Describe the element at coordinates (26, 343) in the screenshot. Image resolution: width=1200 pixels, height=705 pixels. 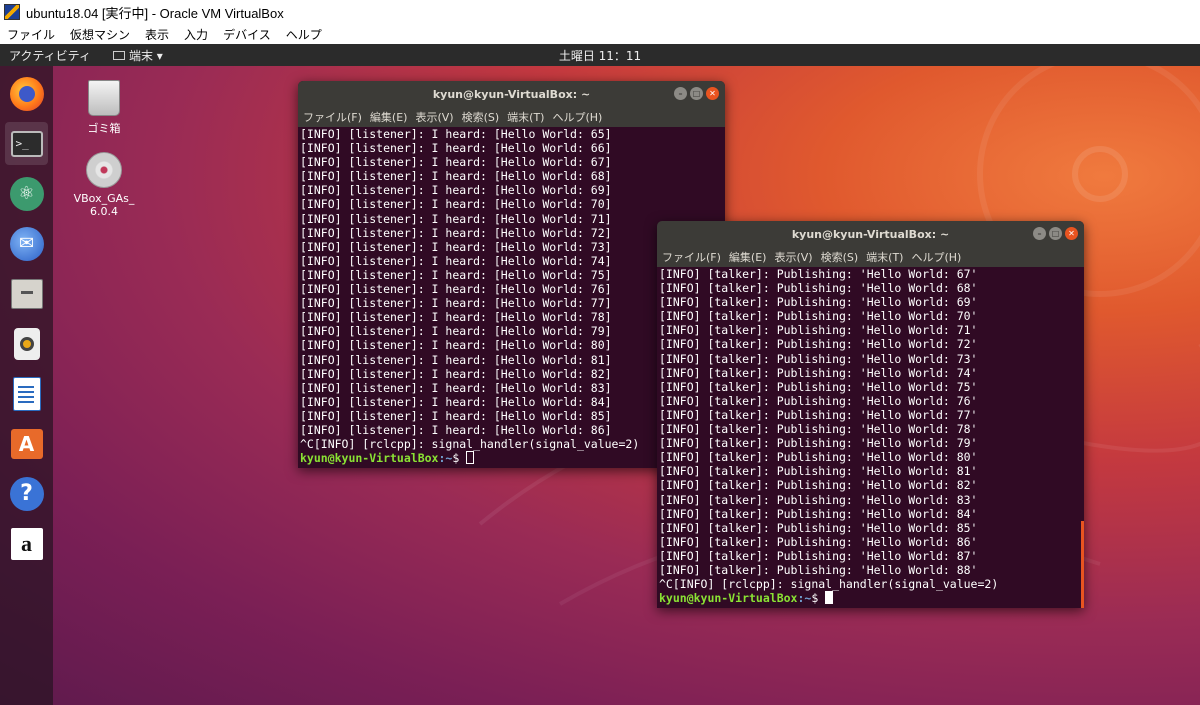
I see `dock-rhythmbox` at that location.